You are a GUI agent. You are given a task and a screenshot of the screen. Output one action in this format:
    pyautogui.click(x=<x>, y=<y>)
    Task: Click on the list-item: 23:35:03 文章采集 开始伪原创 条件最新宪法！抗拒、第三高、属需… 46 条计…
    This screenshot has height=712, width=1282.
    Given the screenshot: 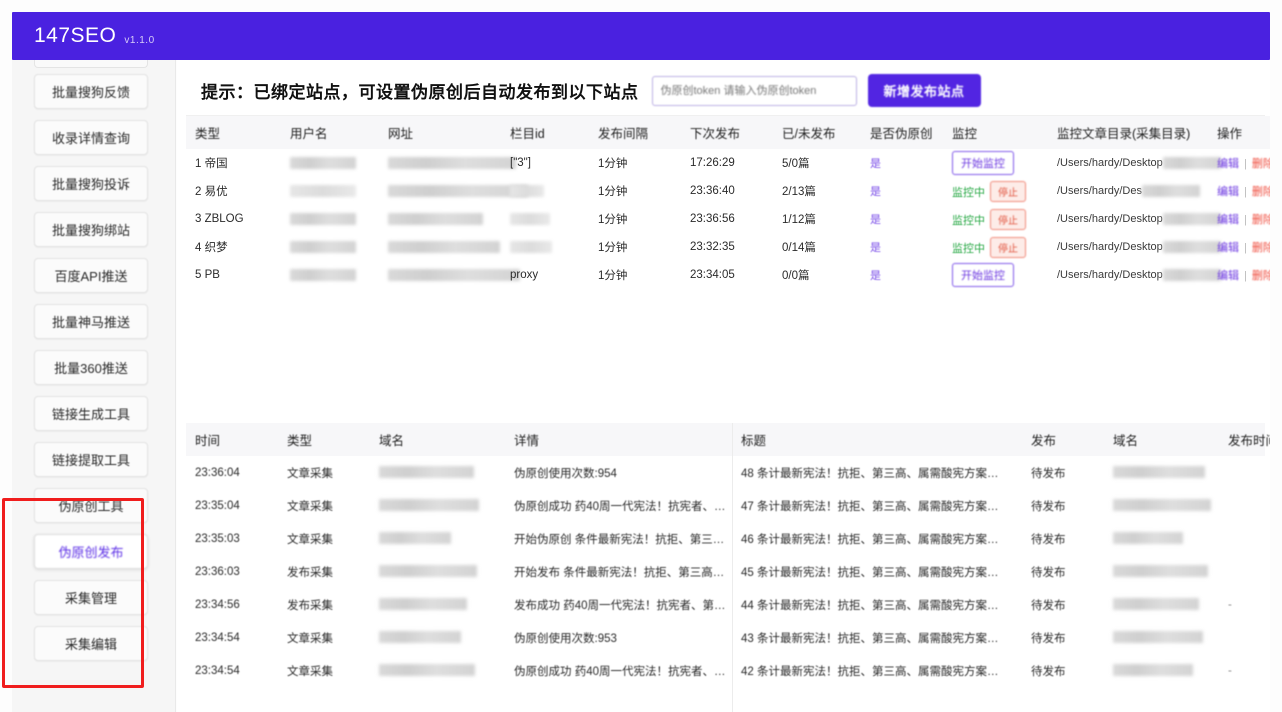 What is the action you would take?
    pyautogui.click(x=725, y=538)
    